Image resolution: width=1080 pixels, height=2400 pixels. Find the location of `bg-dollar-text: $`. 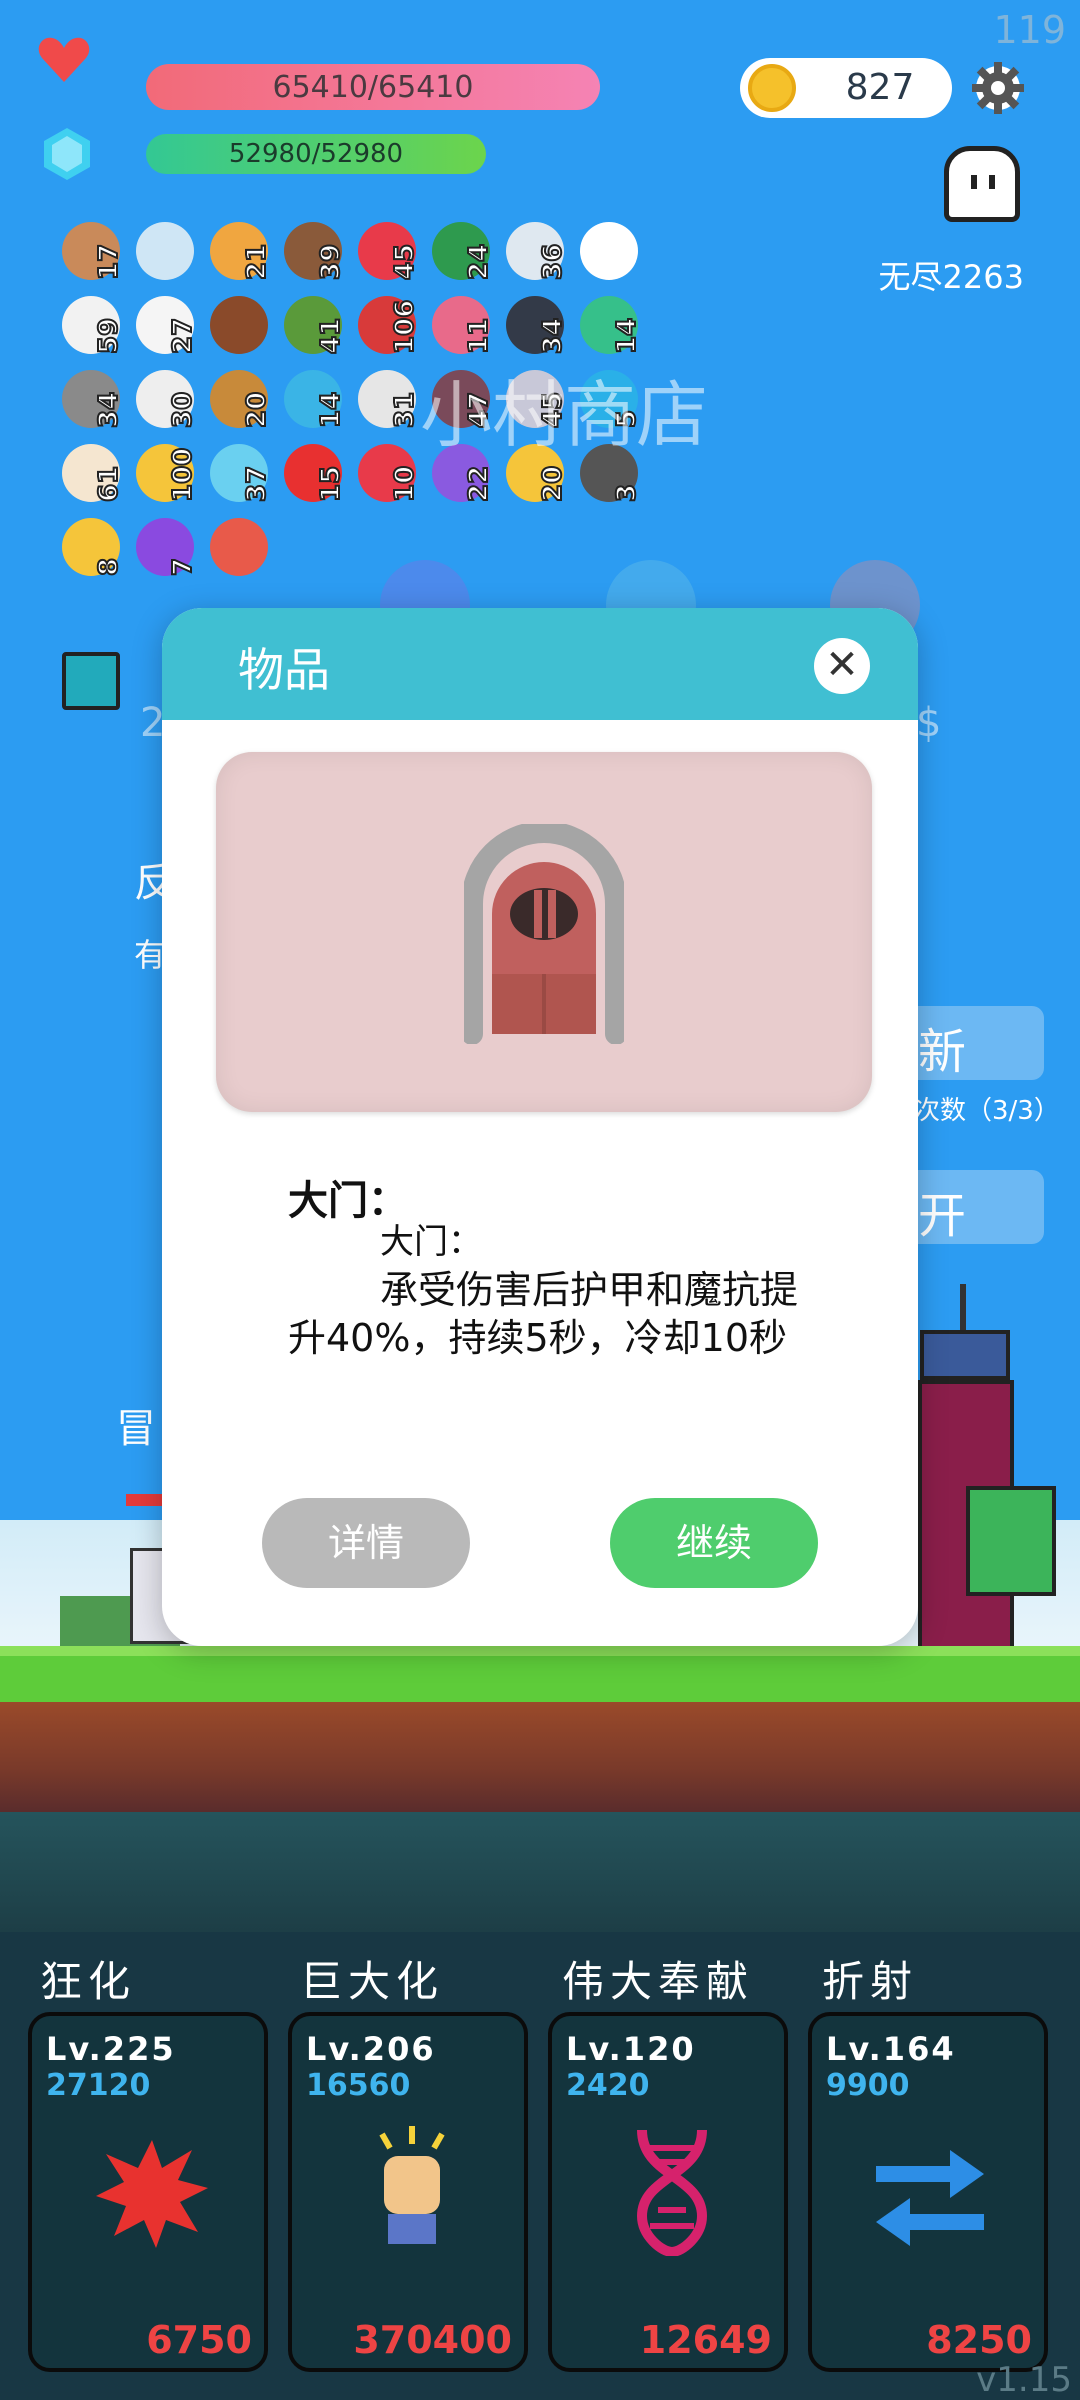

bg-dollar-text: $ is located at coordinates (929, 723).